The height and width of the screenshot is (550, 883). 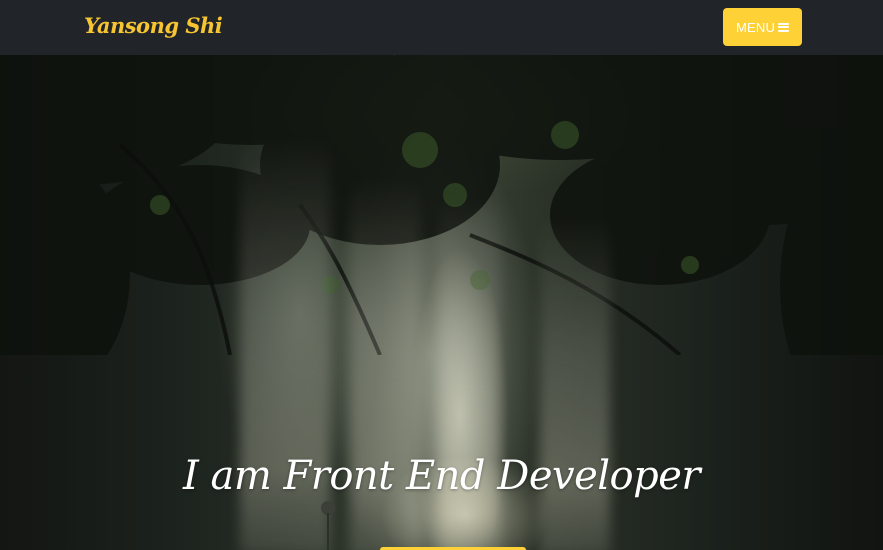 I want to click on road-sign-pole, so click(x=328, y=531).